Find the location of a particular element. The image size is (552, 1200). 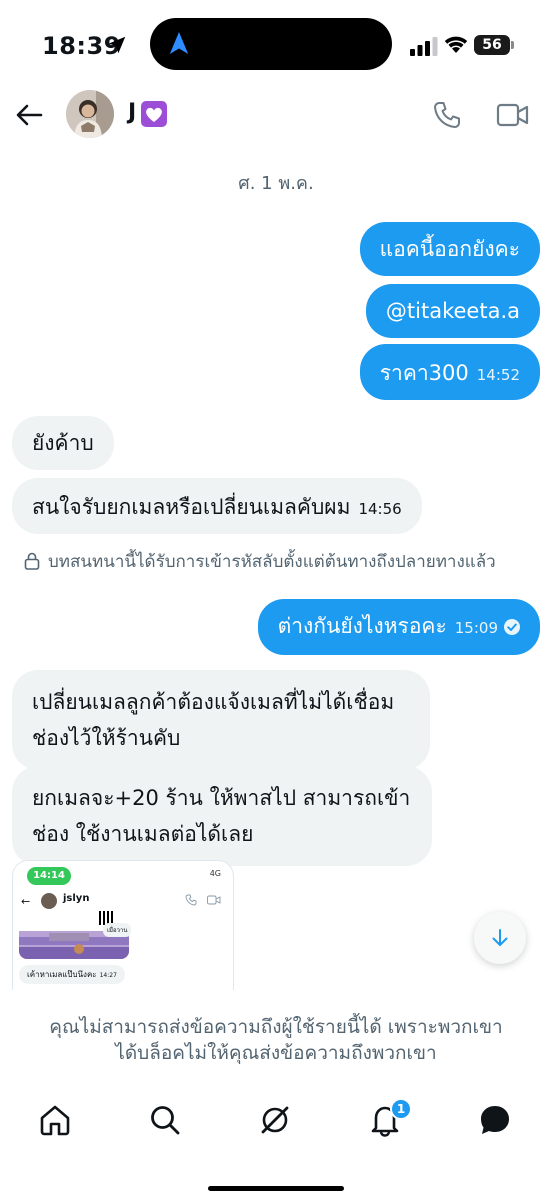

video-icon is located at coordinates (513, 115).